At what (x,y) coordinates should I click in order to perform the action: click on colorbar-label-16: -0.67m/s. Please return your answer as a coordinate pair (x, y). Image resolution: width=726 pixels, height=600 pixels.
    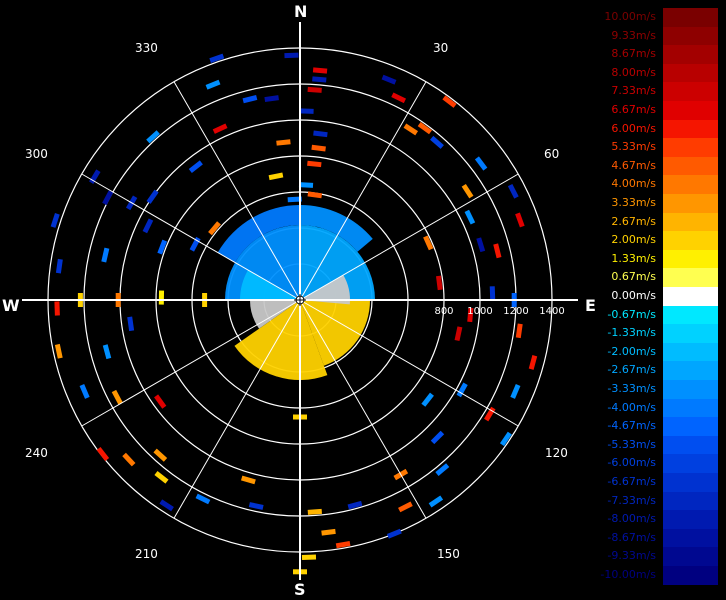
    Looking at the image, I should click on (631, 314).